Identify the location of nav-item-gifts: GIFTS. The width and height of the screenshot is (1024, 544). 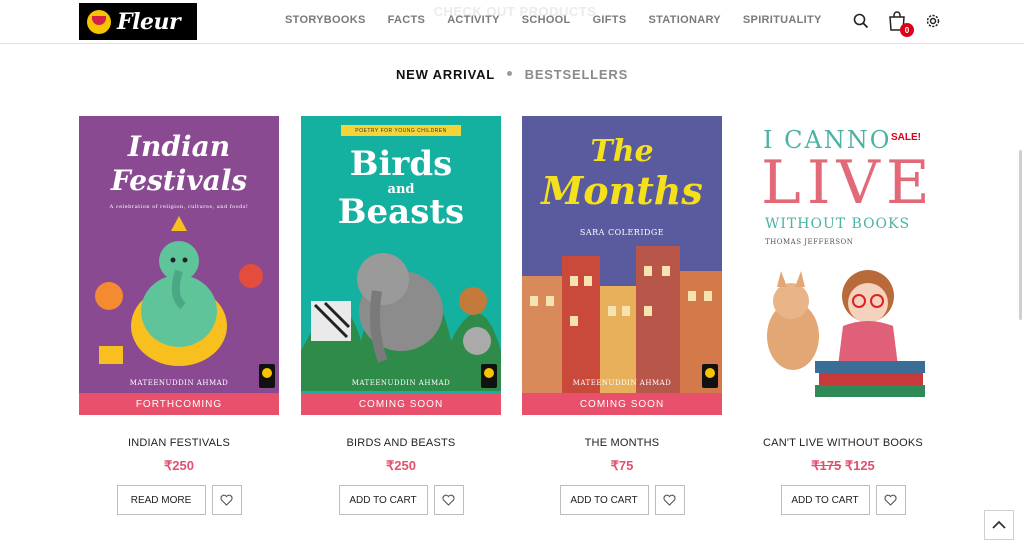
(610, 20).